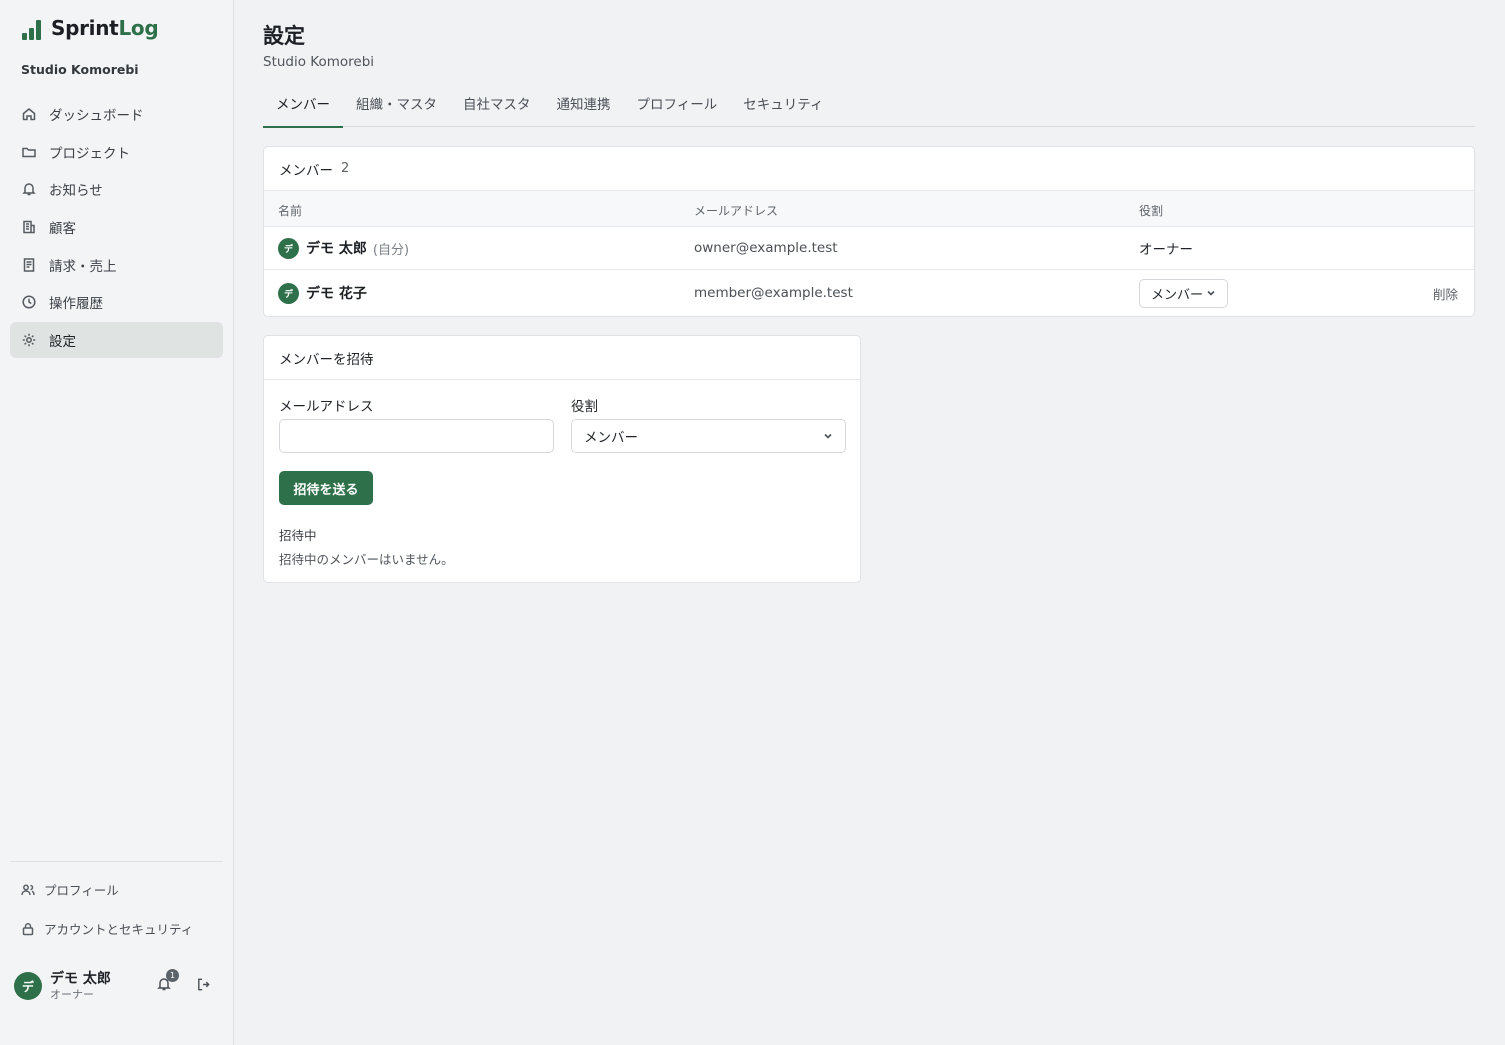 The image size is (1505, 1045). Describe the element at coordinates (1177, 295) in the screenshot. I see `member-role-select-value: メンバー` at that location.